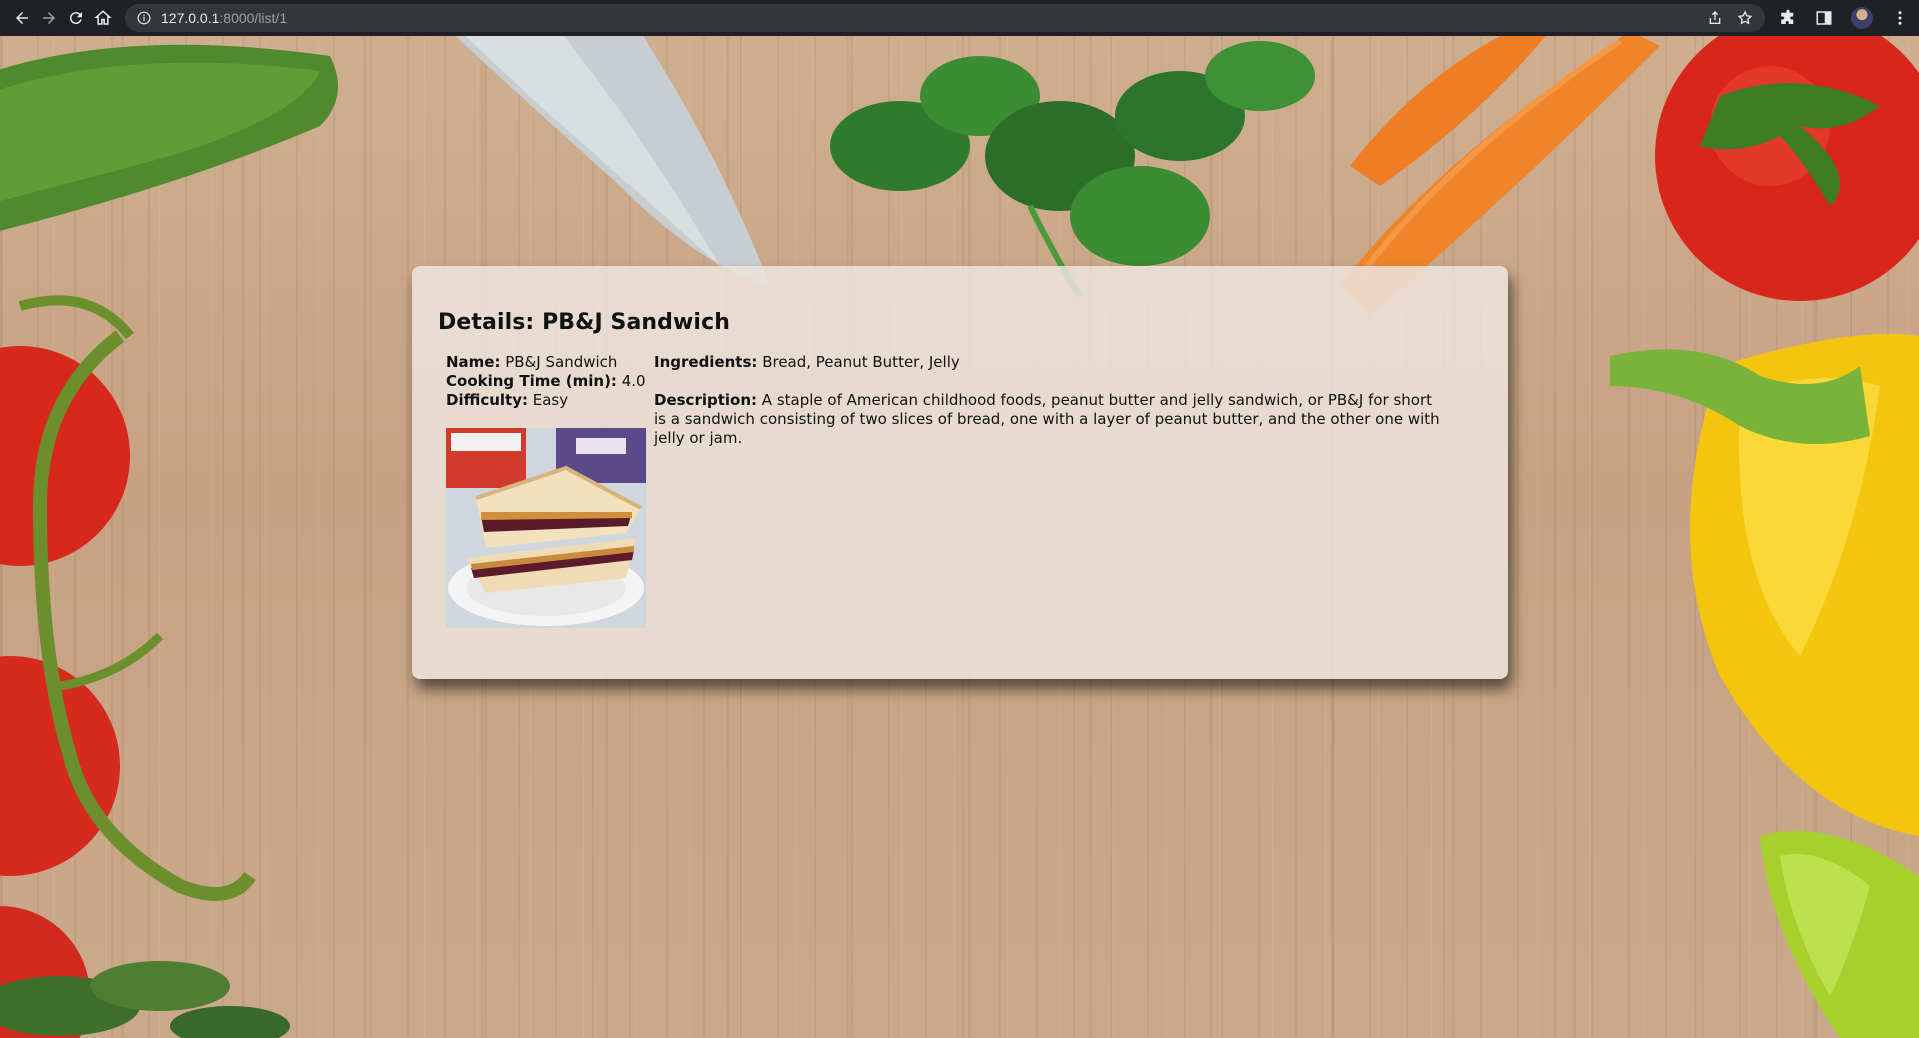 Image resolution: width=1919 pixels, height=1038 pixels. I want to click on ingredients-value: Bread, Peanut Butter, Jelly, so click(861, 362).